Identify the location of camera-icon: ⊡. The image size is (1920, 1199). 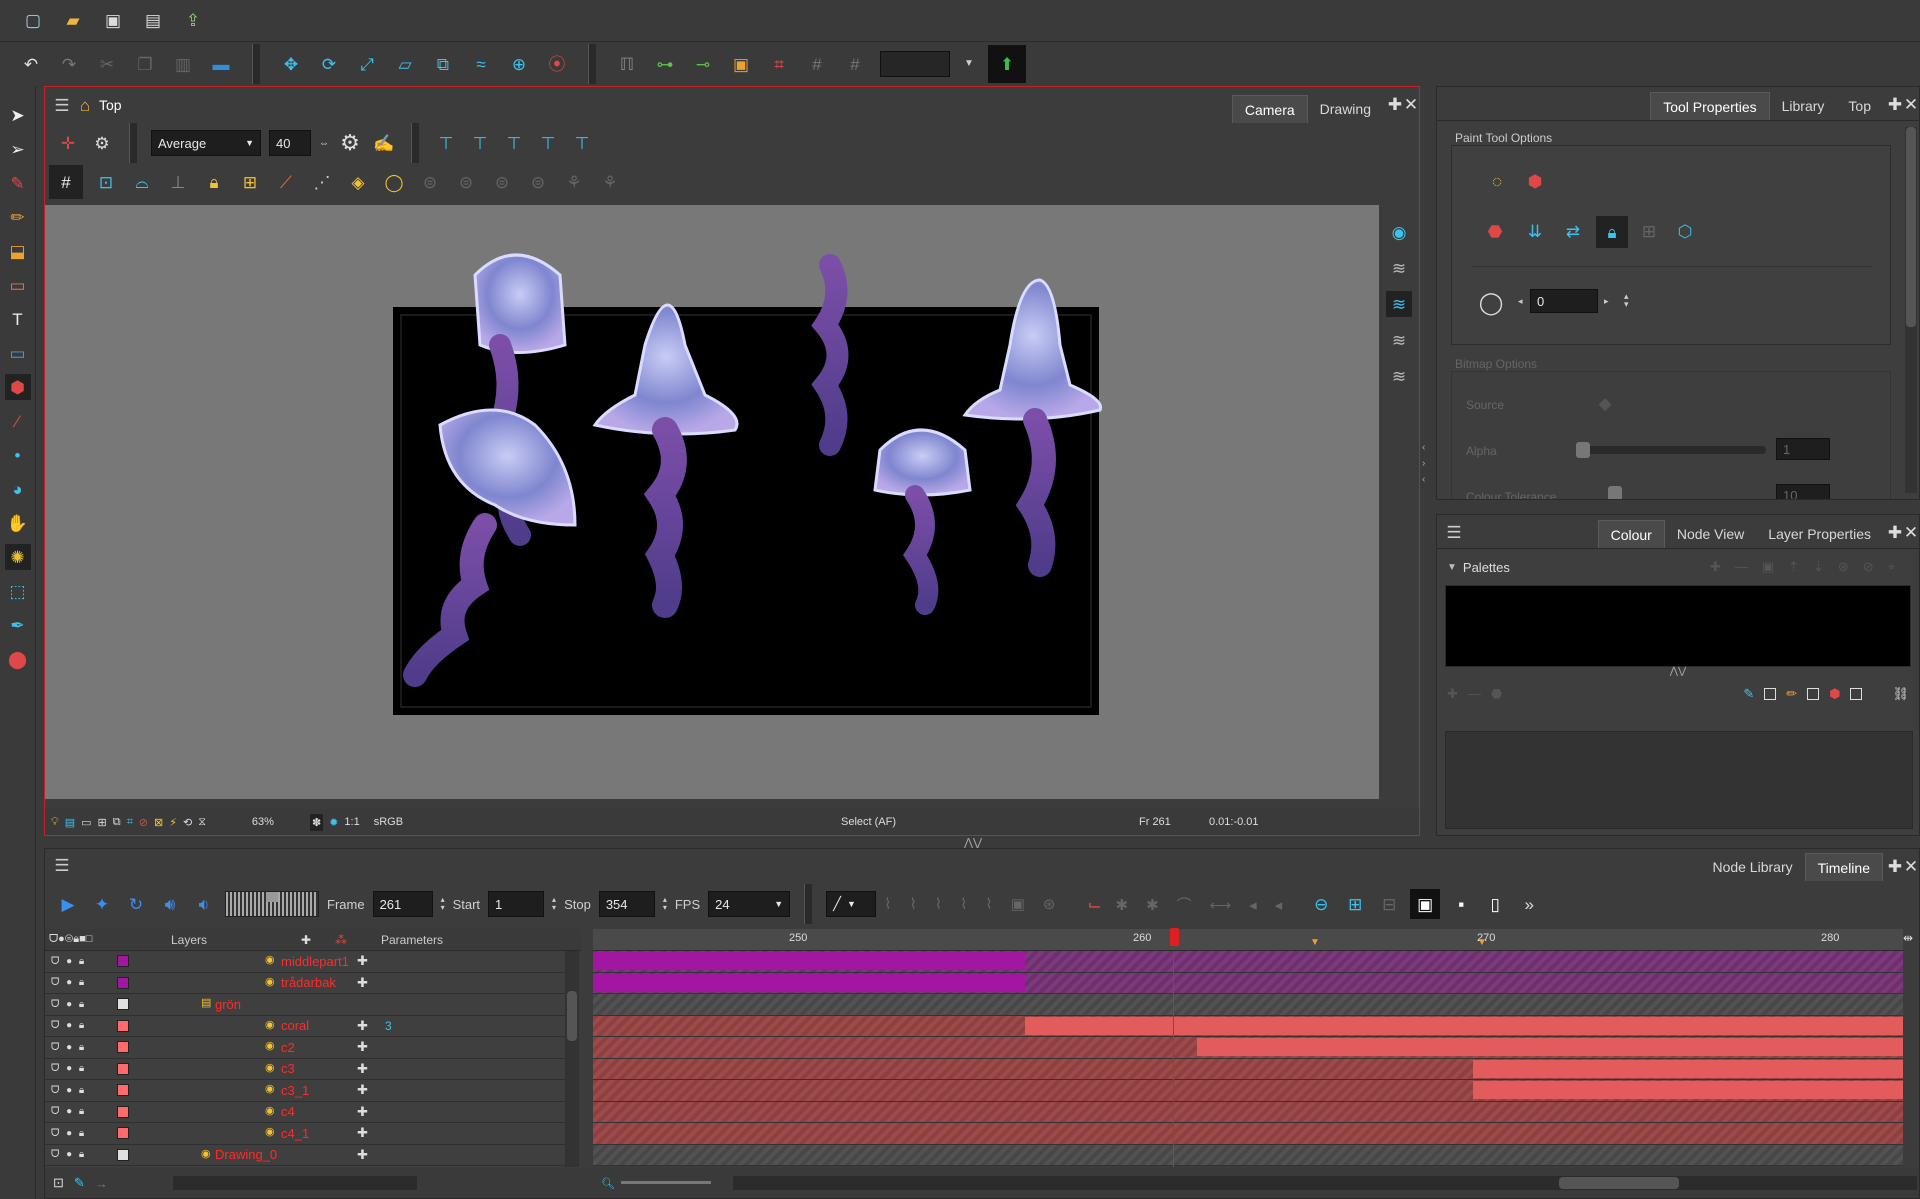
(58, 1183).